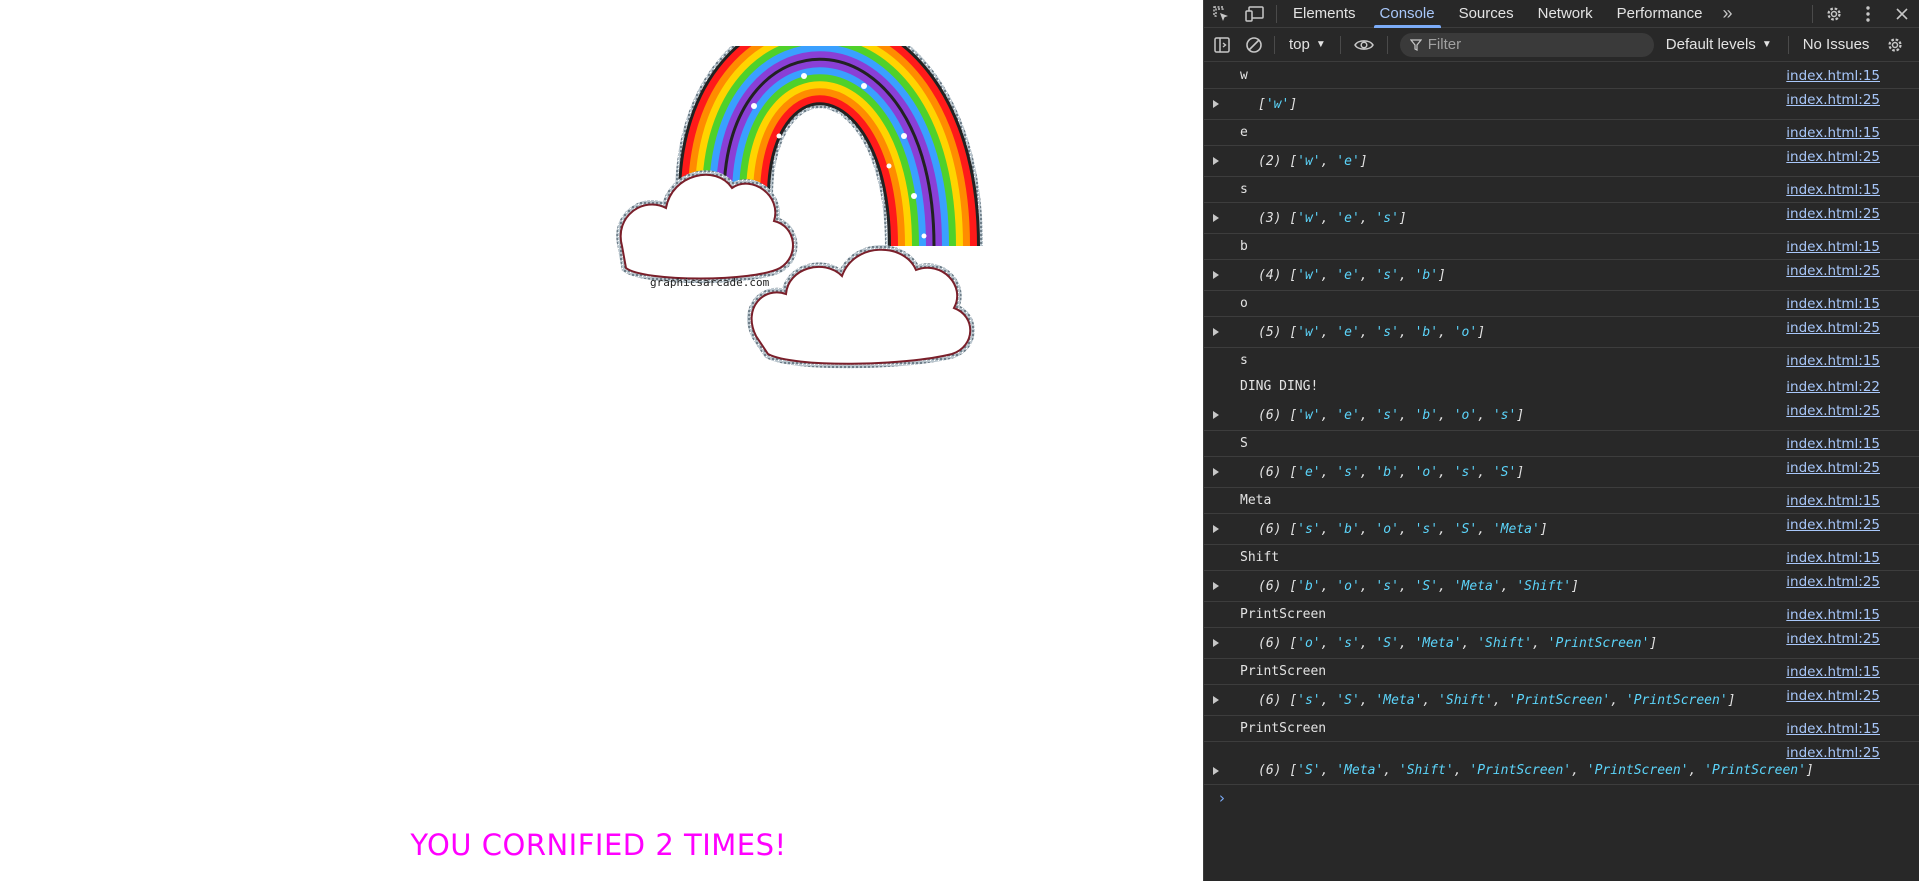 The image size is (1919, 881). I want to click on console-array-row: (2) ['w', 'e'] index.html:25, so click(1561, 161).